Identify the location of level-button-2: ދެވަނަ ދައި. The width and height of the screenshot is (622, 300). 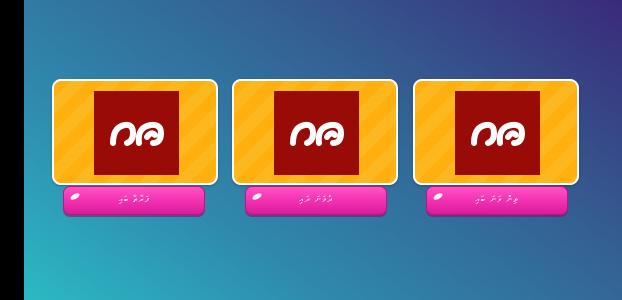
(316, 200).